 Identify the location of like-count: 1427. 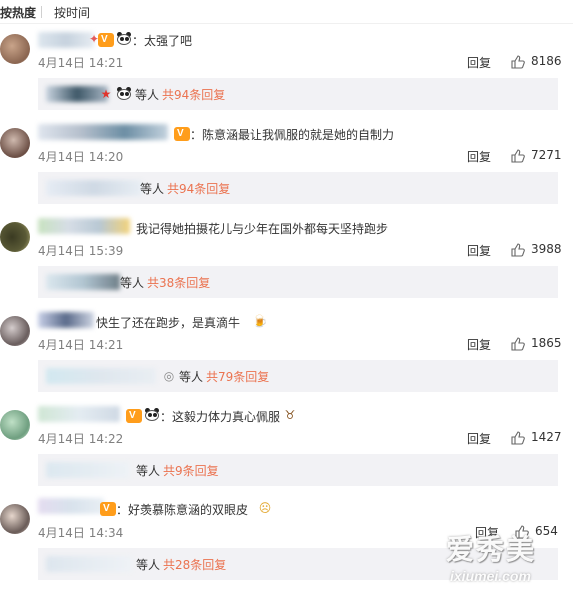
(546, 437).